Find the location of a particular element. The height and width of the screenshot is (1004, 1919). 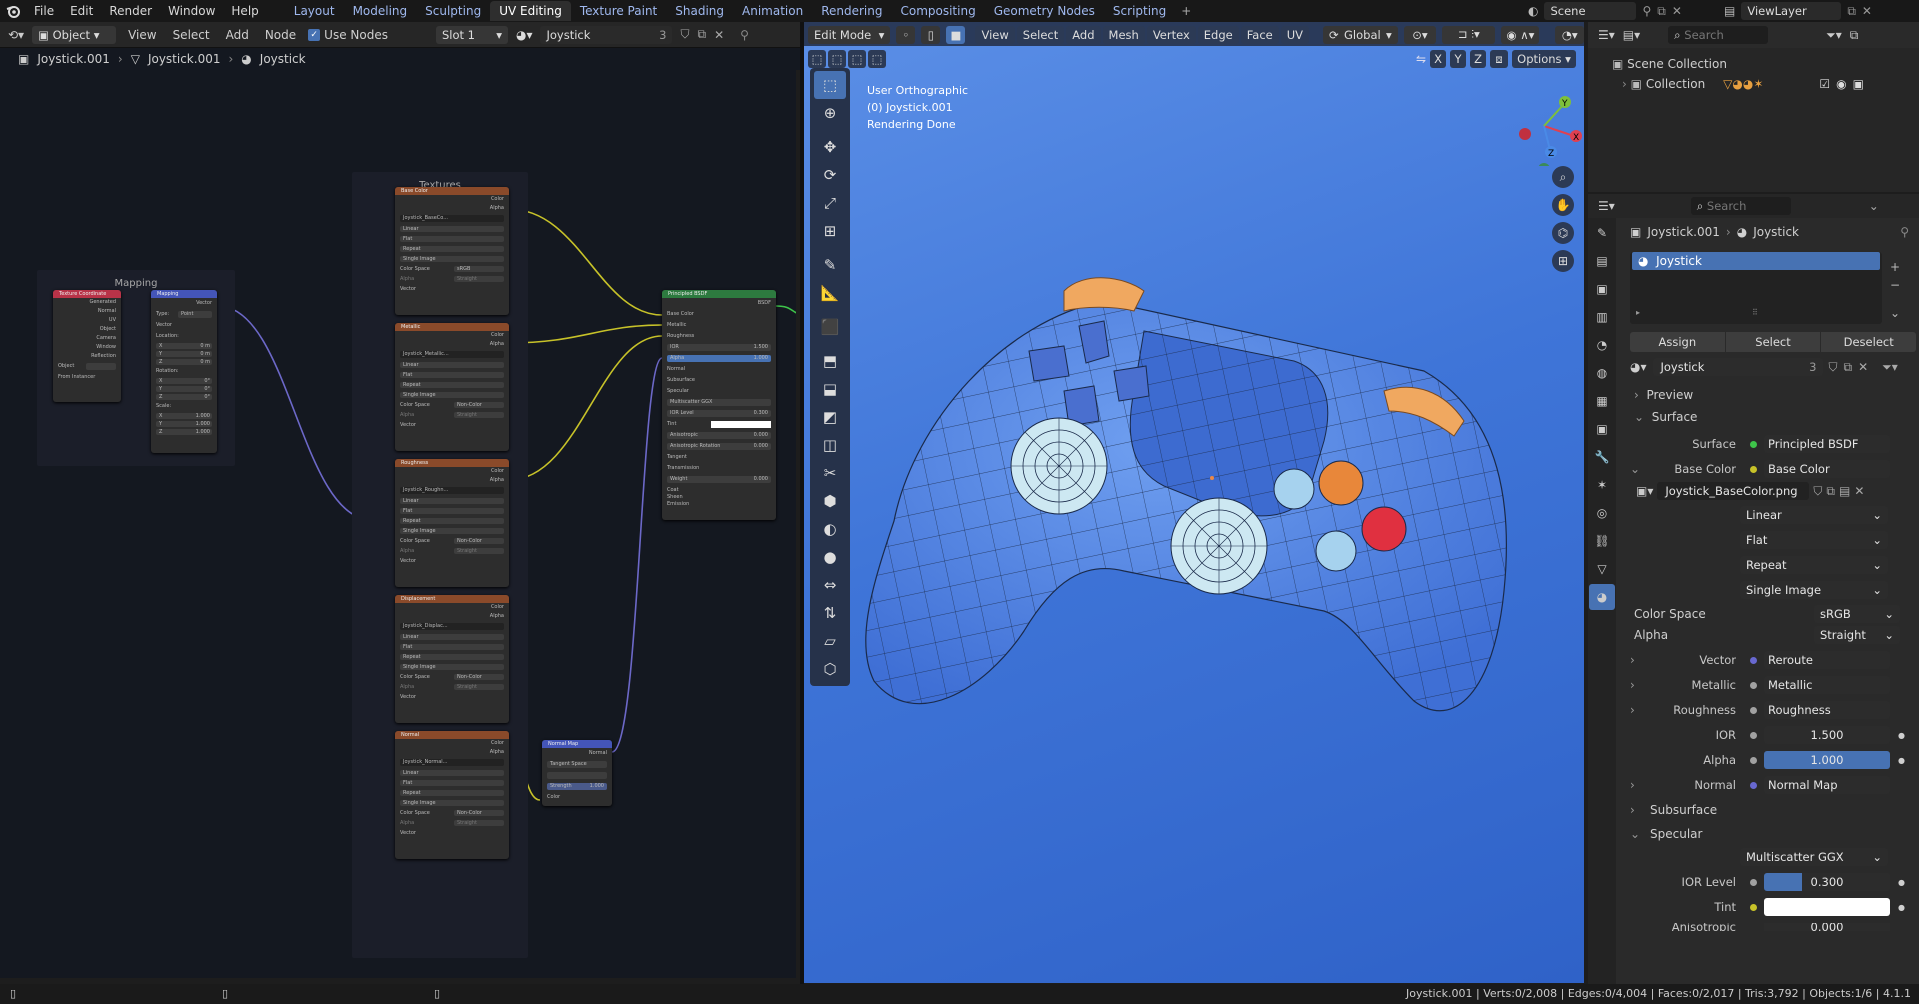

workspace-tab-scripting: Scripting is located at coordinates (1139, 11).